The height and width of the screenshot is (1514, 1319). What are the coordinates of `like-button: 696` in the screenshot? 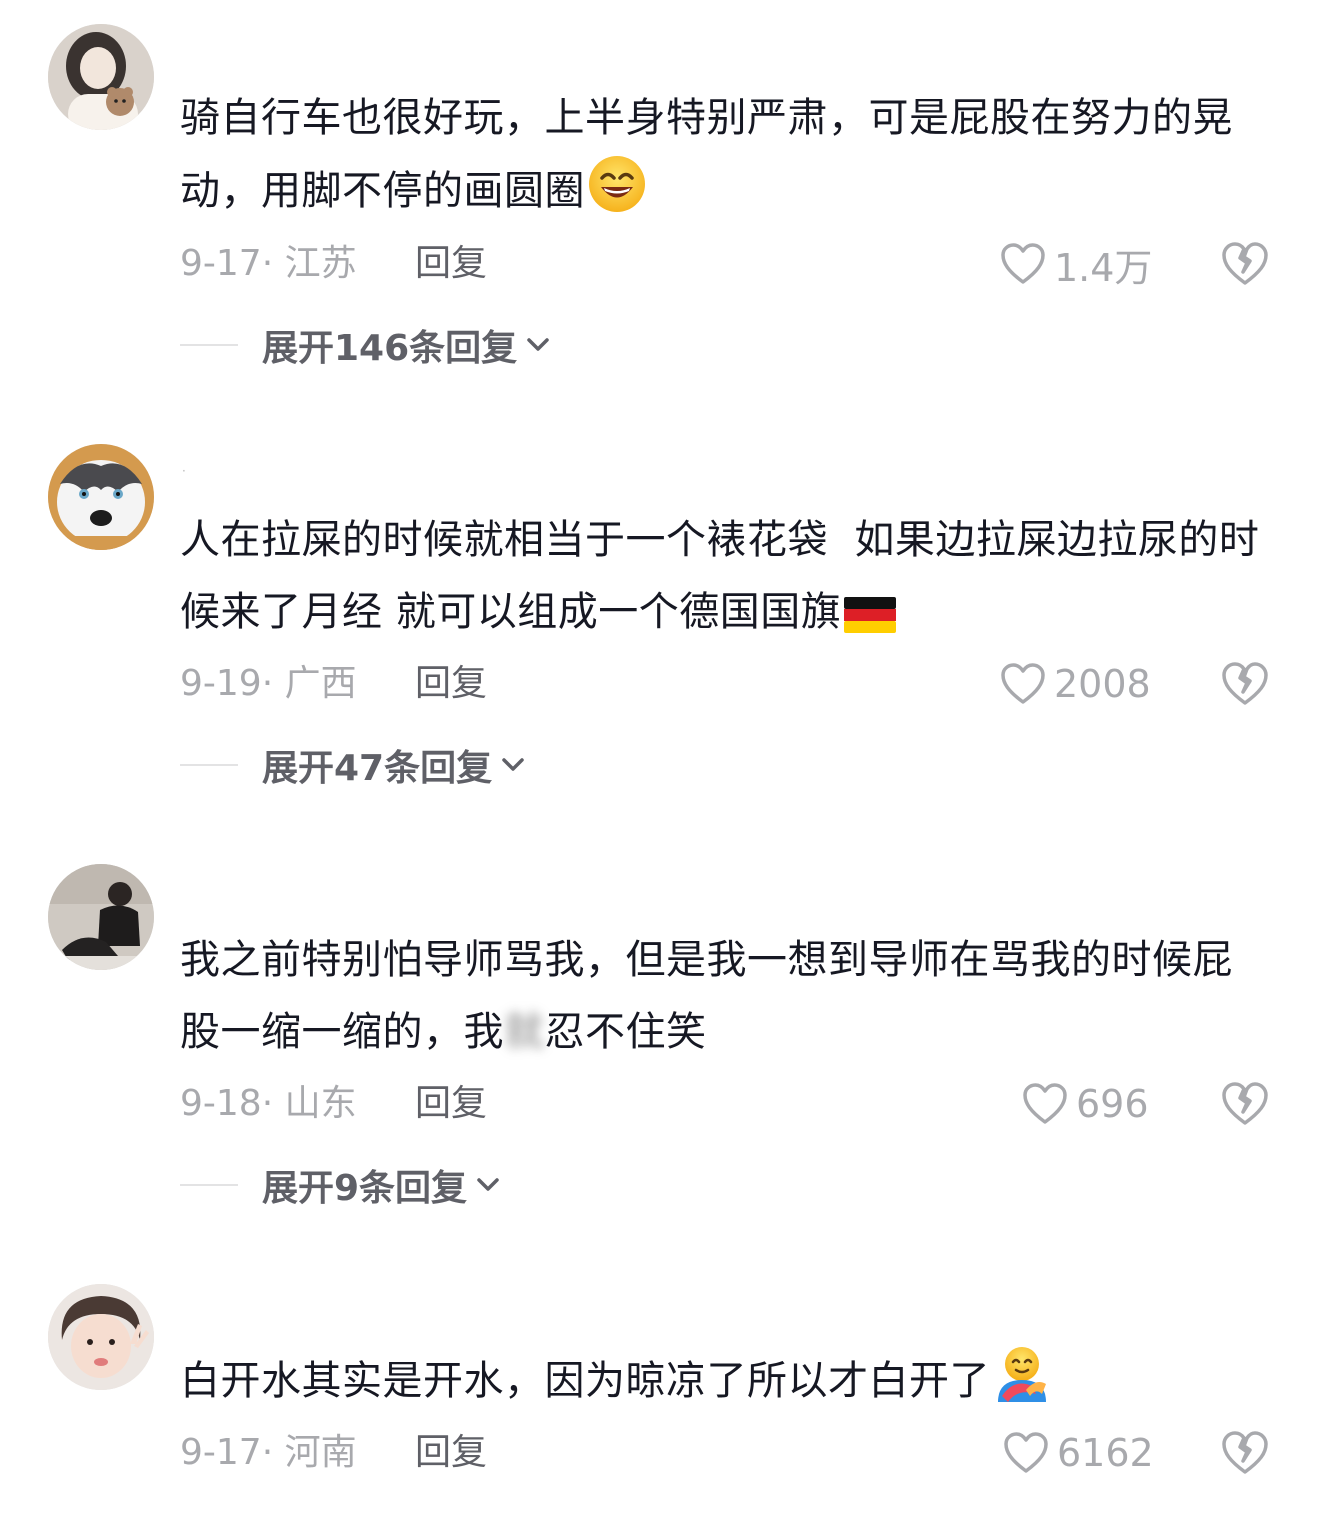 It's located at (1085, 1104).